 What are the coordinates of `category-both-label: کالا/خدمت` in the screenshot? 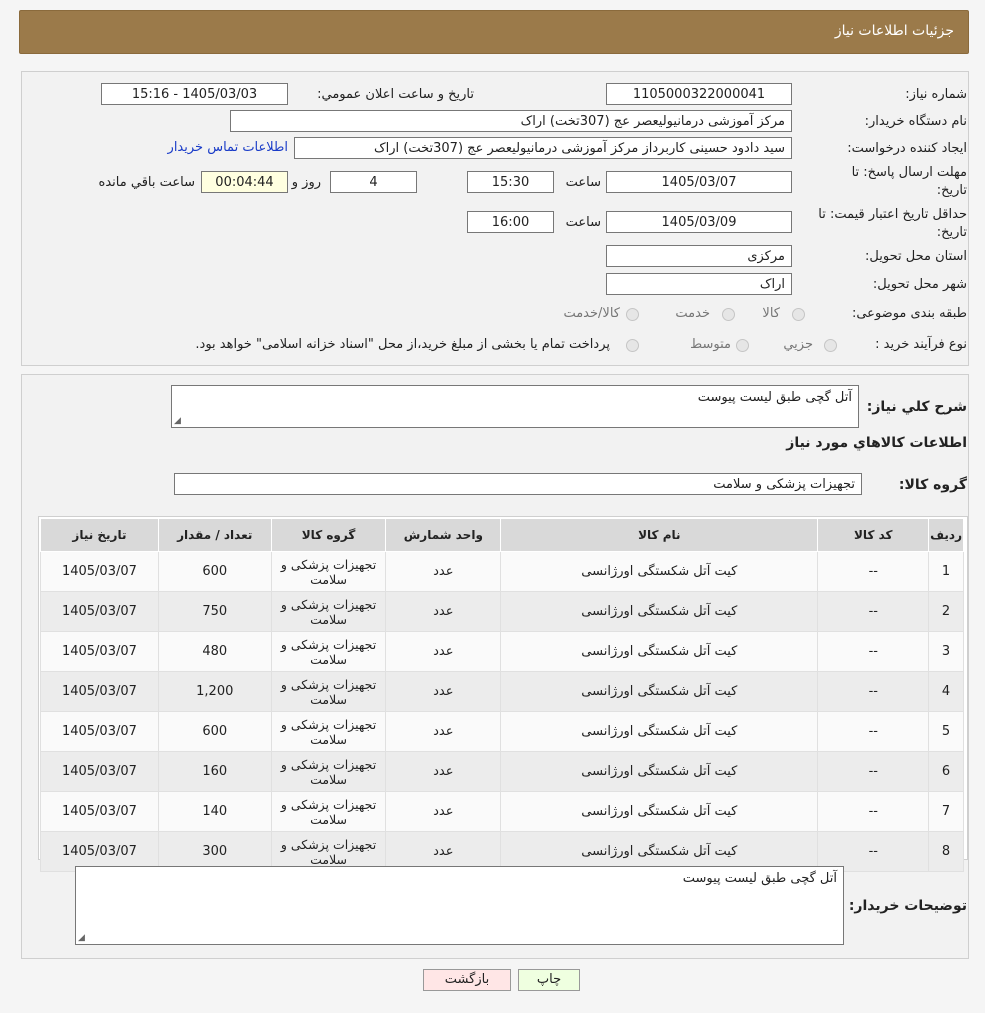 It's located at (591, 313).